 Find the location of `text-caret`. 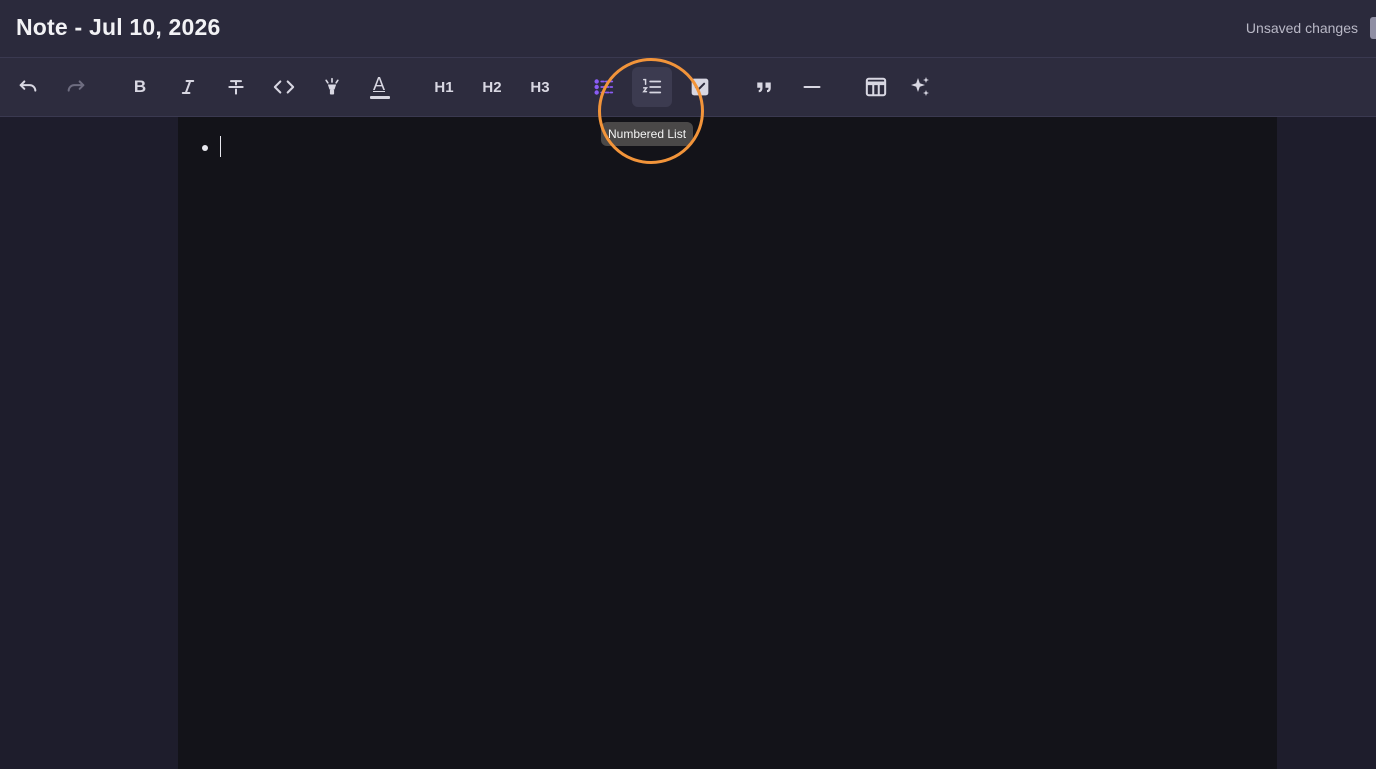

text-caret is located at coordinates (220, 146).